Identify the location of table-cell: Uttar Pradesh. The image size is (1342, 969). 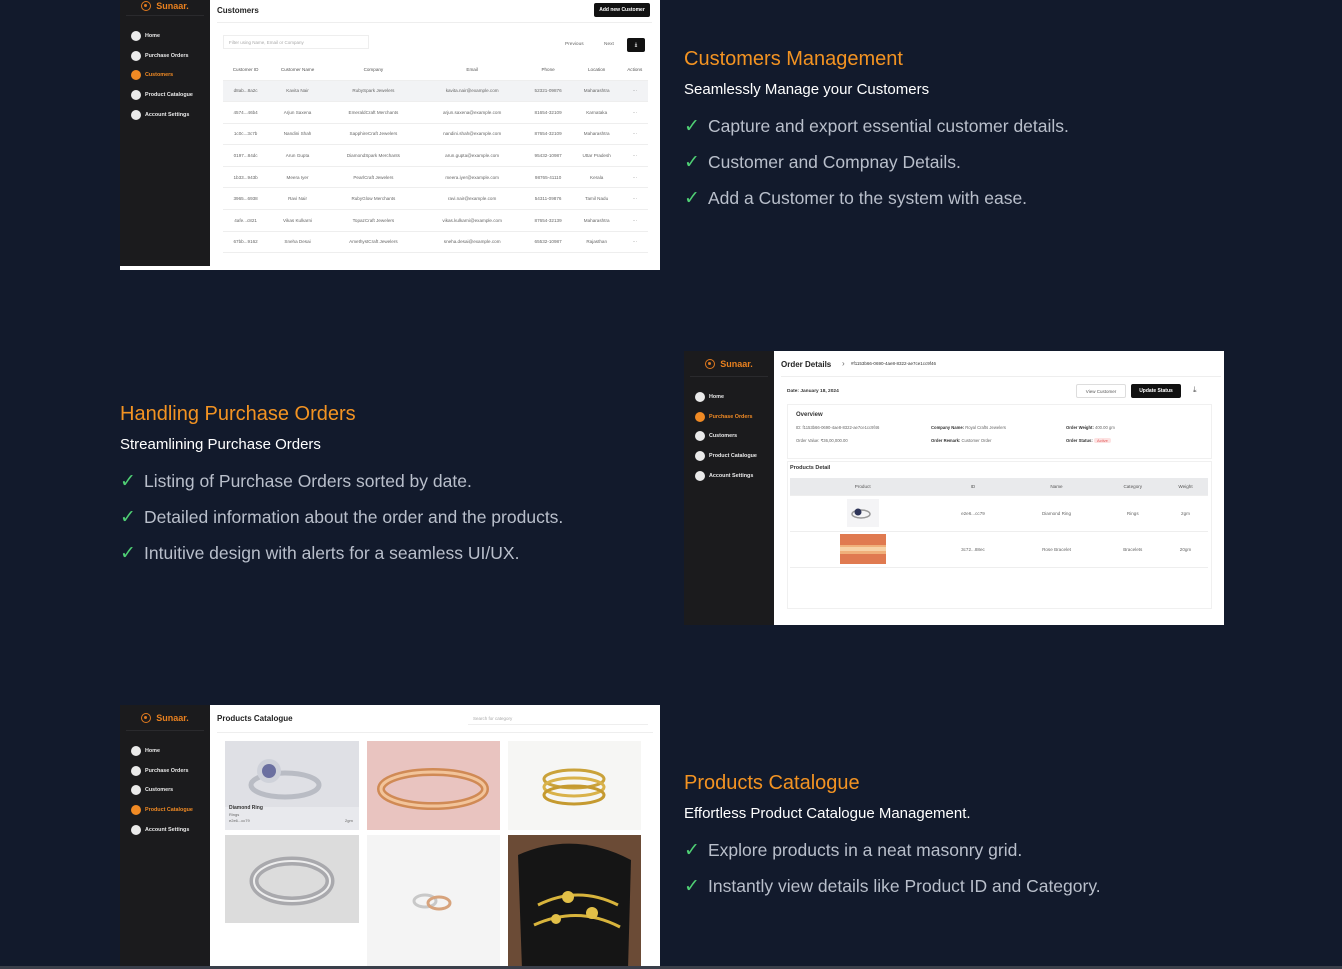
(596, 155).